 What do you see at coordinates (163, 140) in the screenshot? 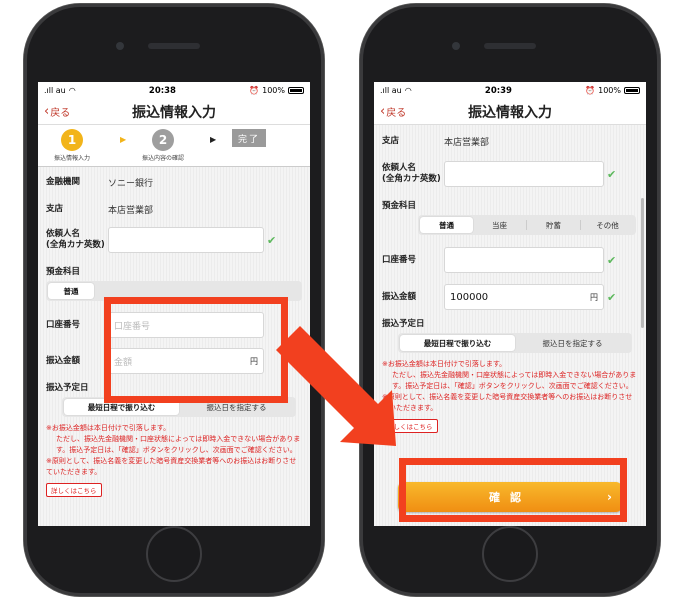
I see `step-2-number: 2` at bounding box center [163, 140].